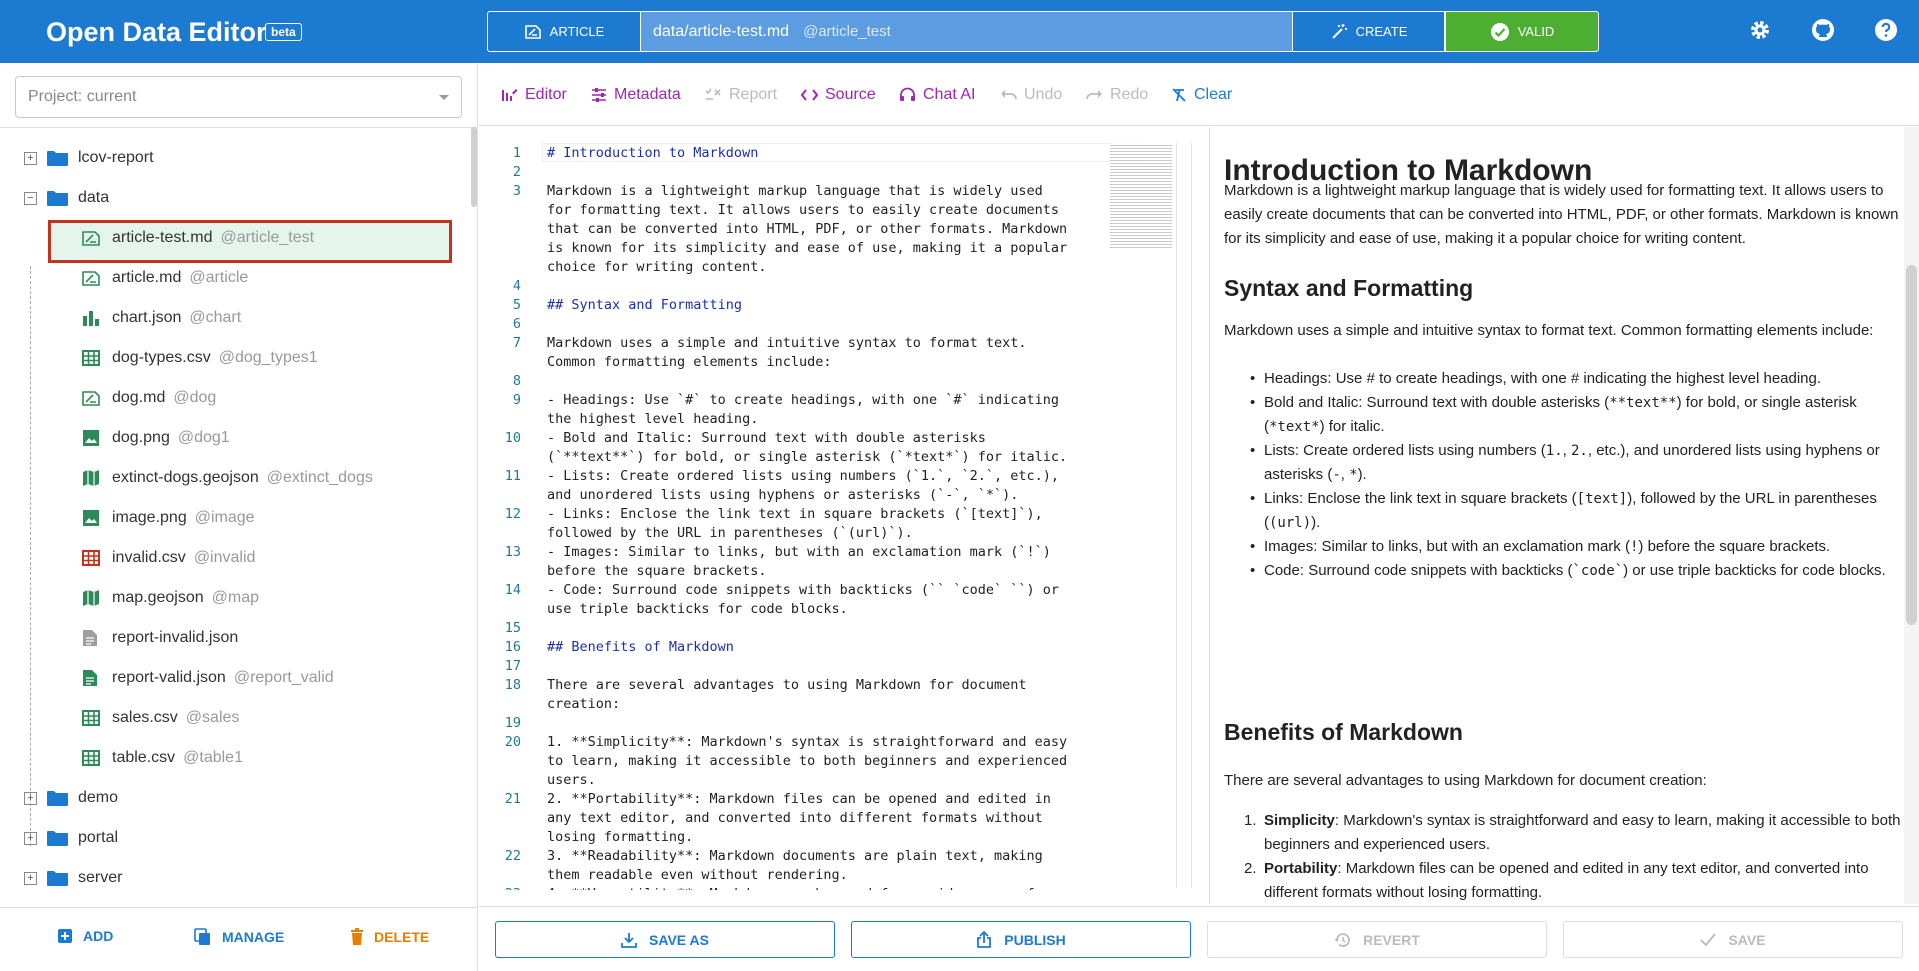 Image resolution: width=1919 pixels, height=971 pixels. What do you see at coordinates (162, 237) in the screenshot?
I see `file-name: article-test.md` at bounding box center [162, 237].